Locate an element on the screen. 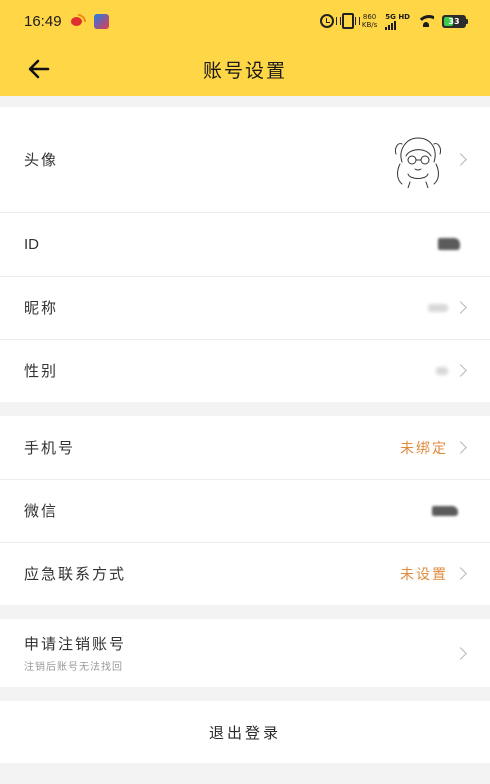 The image size is (490, 784). emergency-contact-right: 未设置 is located at coordinates (434, 573).